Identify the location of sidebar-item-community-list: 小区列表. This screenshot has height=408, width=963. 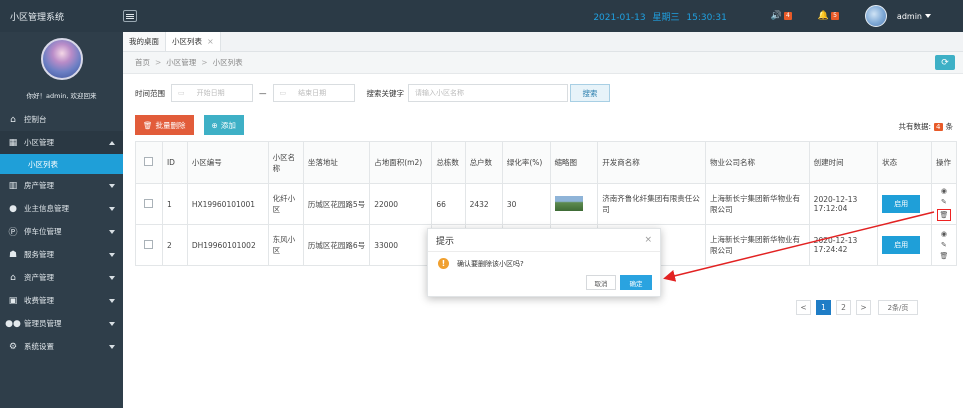
(61, 164).